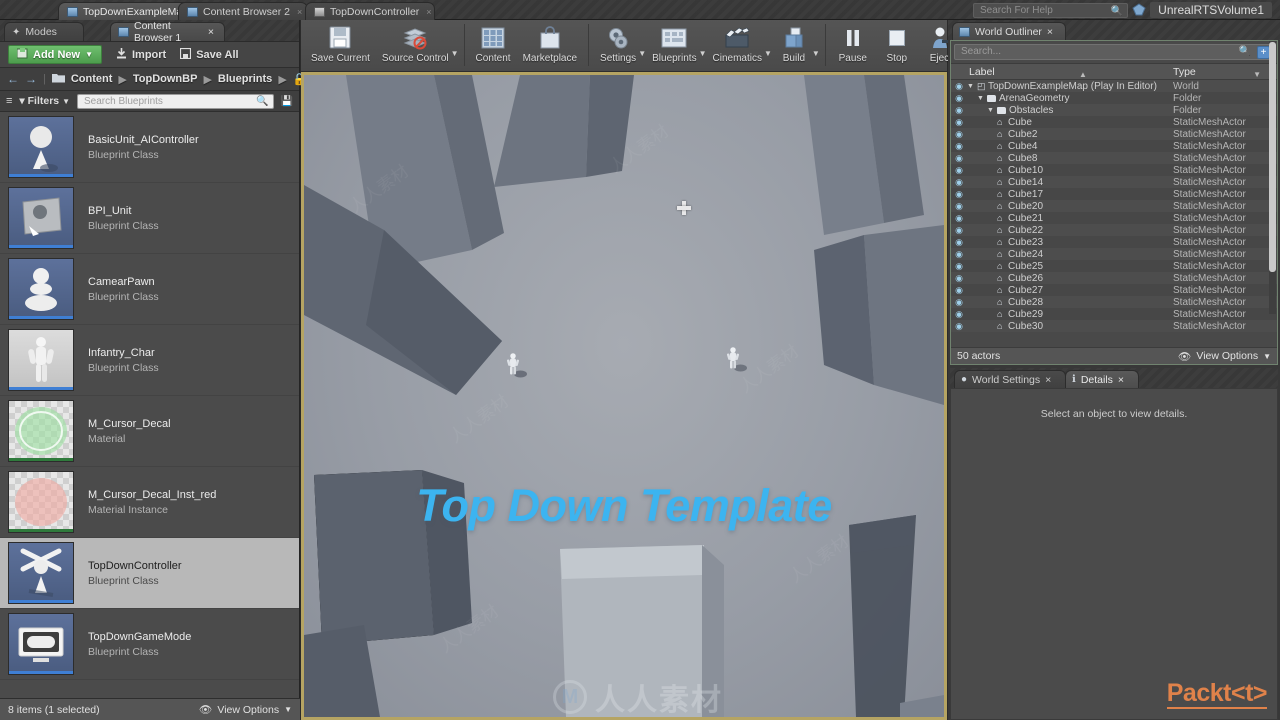 The width and height of the screenshot is (1280, 720). What do you see at coordinates (794, 43) in the screenshot?
I see `build-button: Build` at bounding box center [794, 43].